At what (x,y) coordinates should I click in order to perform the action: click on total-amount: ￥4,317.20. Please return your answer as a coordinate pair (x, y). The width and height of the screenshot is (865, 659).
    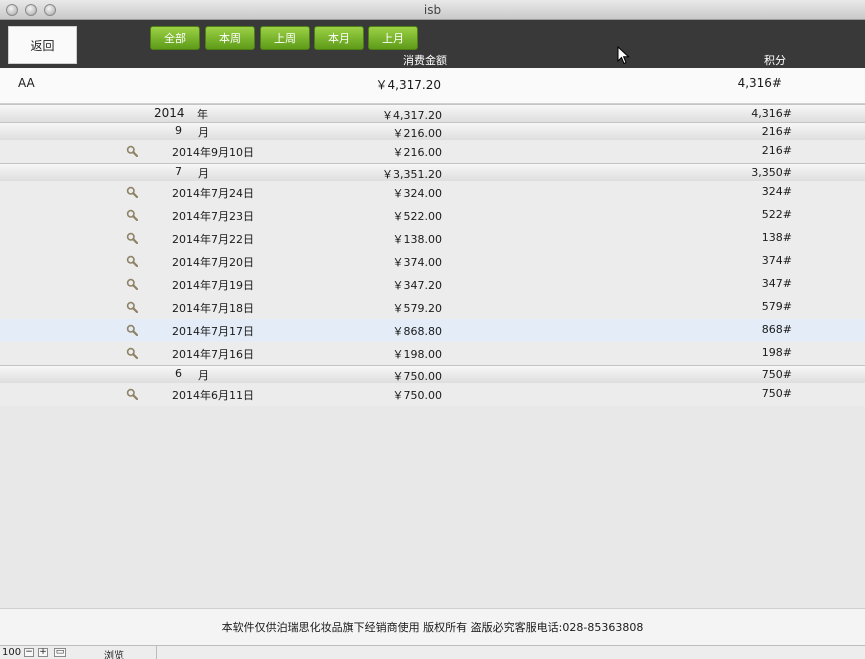
    Looking at the image, I should click on (408, 85).